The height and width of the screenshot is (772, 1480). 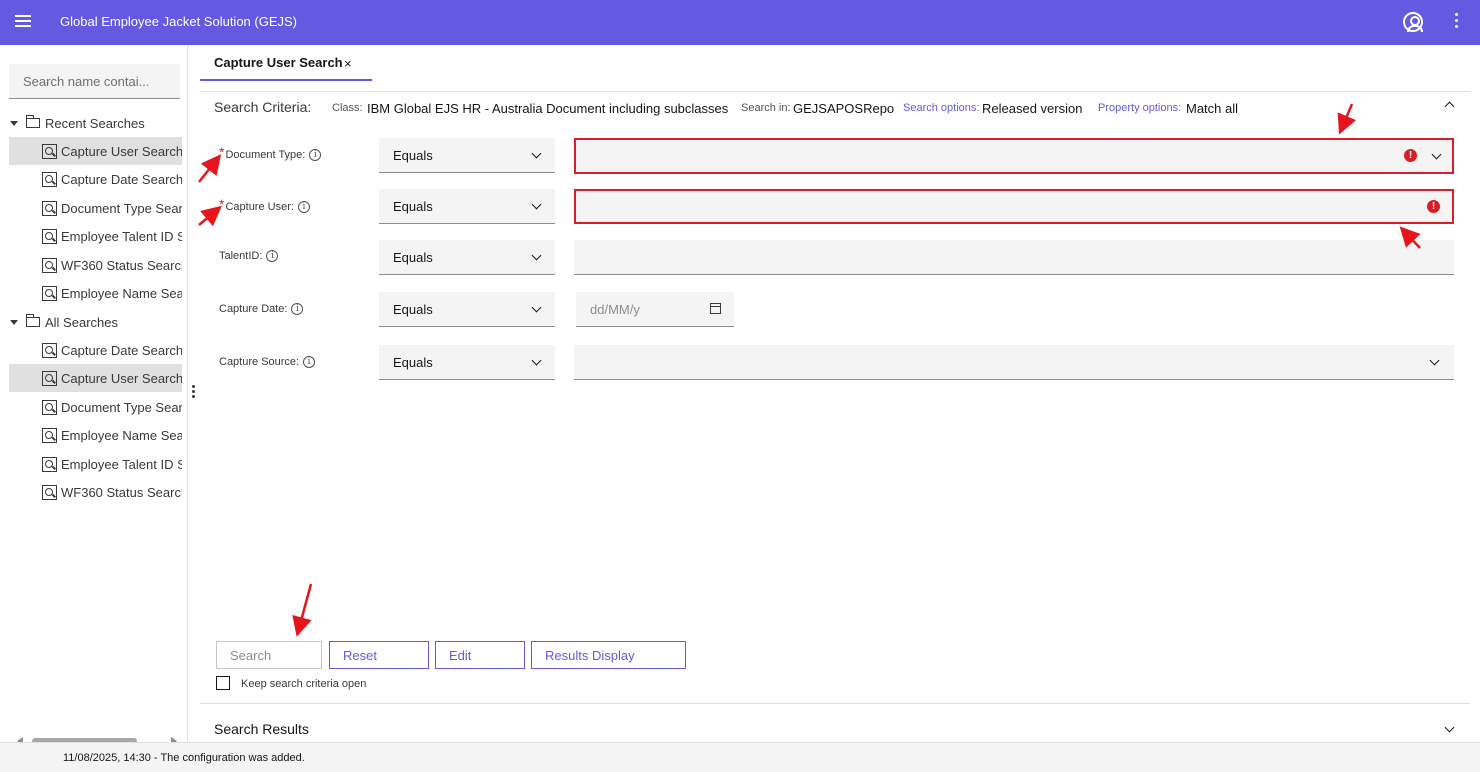 What do you see at coordinates (223, 683) in the screenshot?
I see `keep-criteria-open-checkbox` at bounding box center [223, 683].